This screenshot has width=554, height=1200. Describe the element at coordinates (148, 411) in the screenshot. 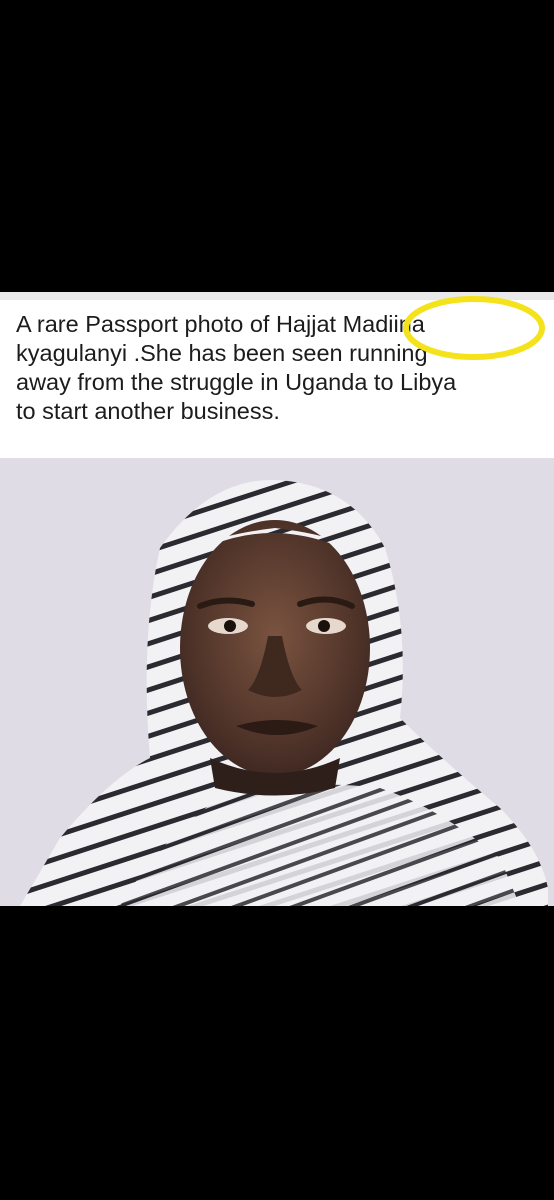

I see `caption-line-4: to start another business.` at that location.